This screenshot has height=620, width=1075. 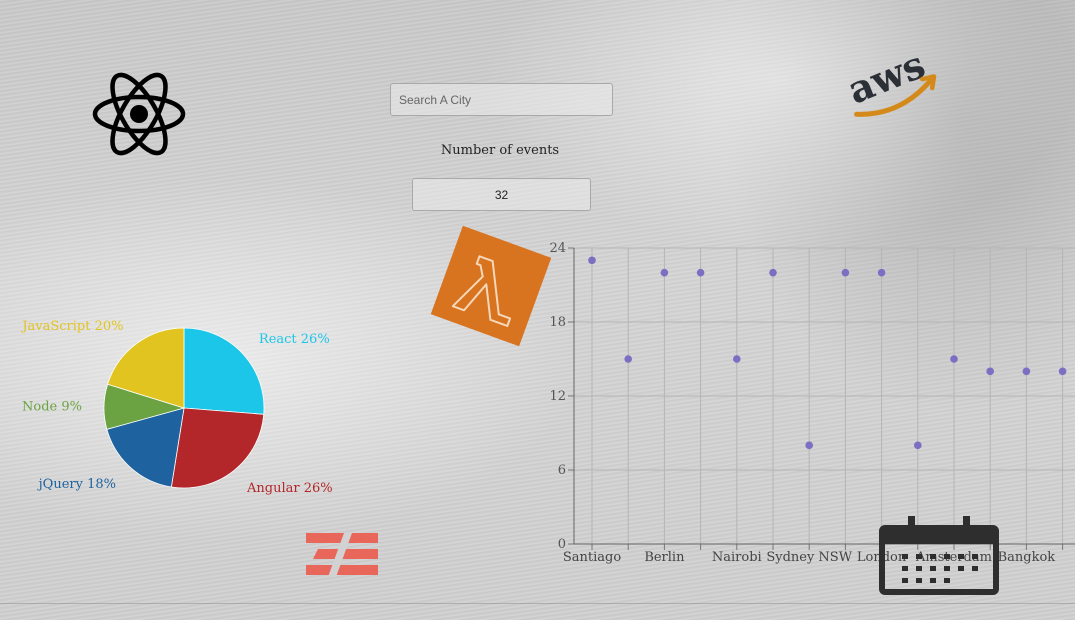 What do you see at coordinates (342, 555) in the screenshot?
I see `stripes-logo-icon` at bounding box center [342, 555].